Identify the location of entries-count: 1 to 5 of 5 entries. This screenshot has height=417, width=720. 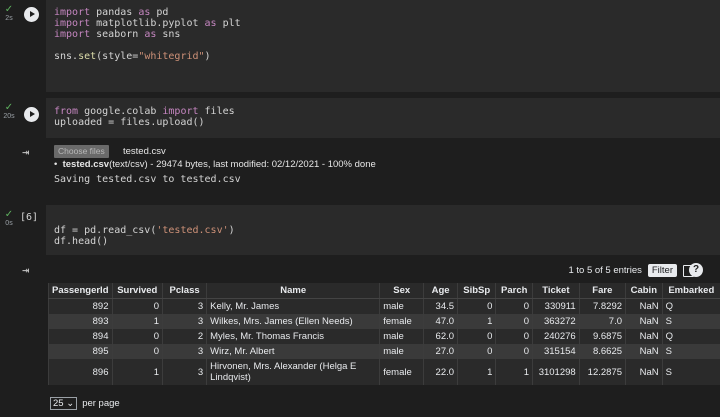
(605, 270).